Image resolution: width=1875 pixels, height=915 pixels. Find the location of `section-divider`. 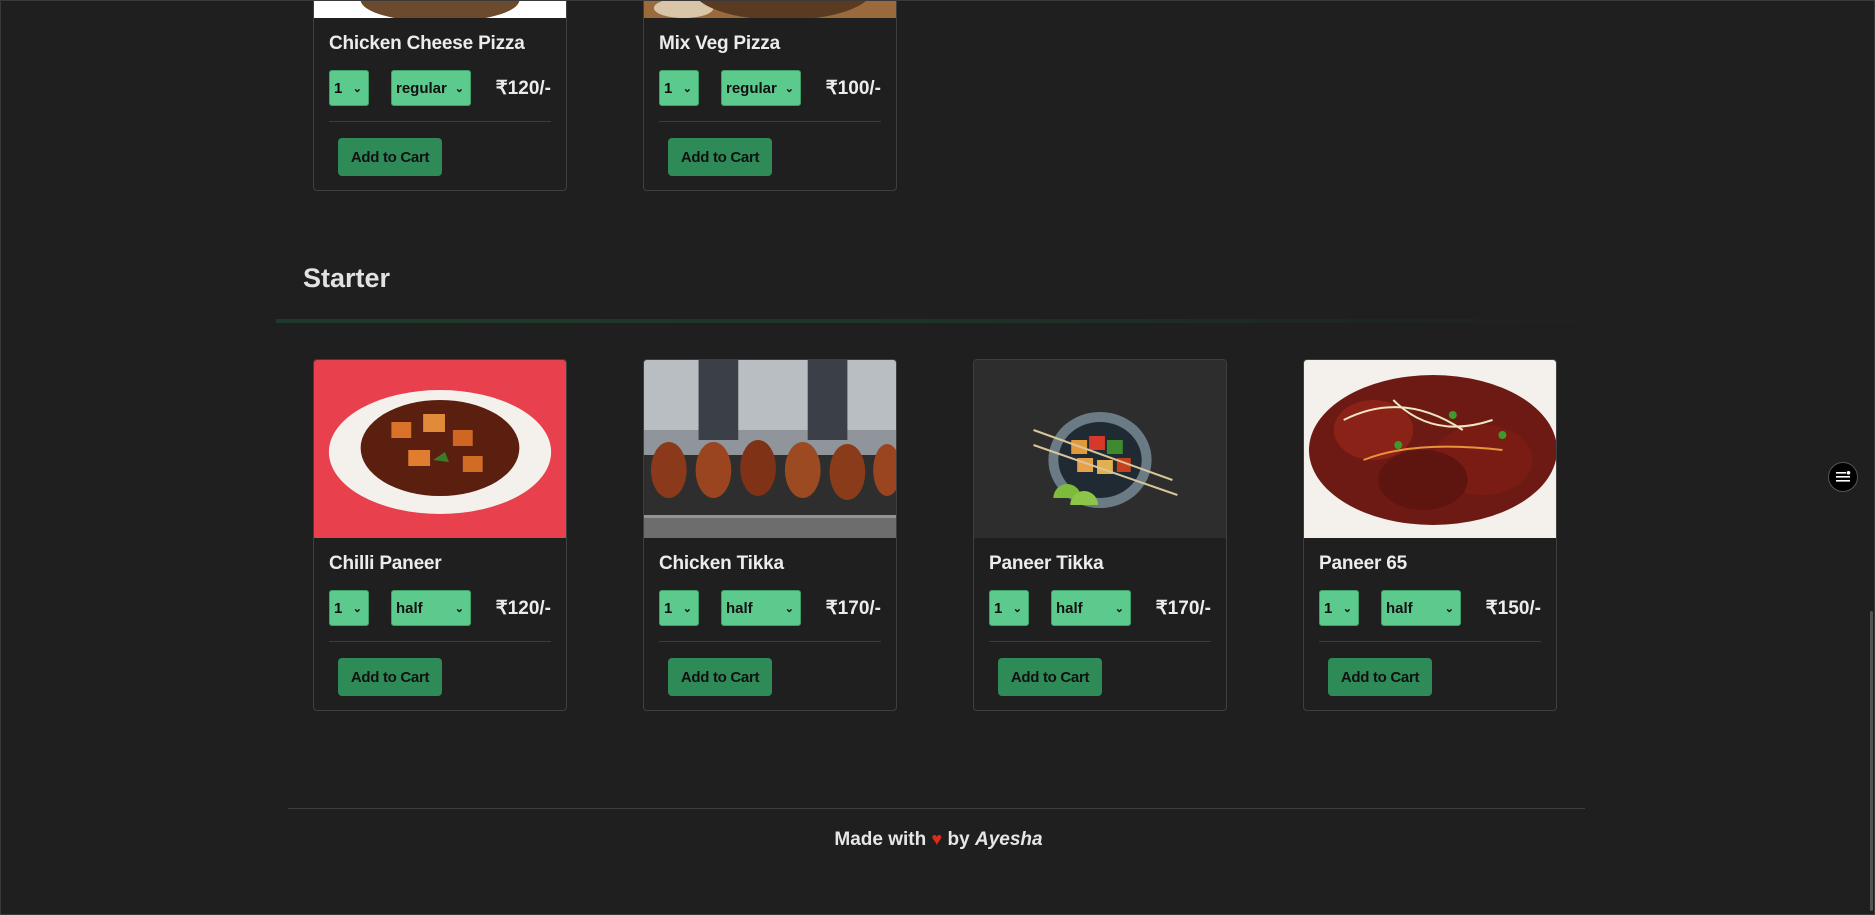

section-divider is located at coordinates (936, 321).